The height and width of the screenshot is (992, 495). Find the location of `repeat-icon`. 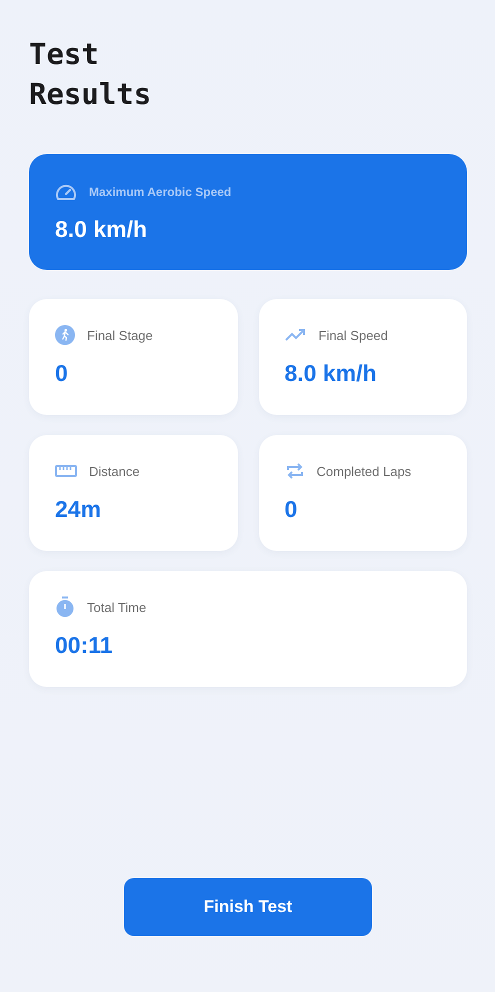

repeat-icon is located at coordinates (294, 471).